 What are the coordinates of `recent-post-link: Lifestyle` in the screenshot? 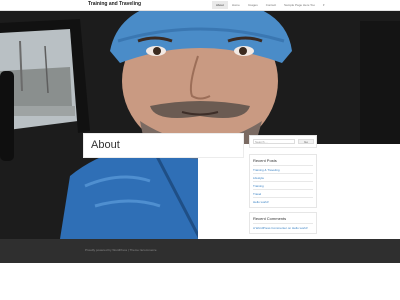 It's located at (258, 178).